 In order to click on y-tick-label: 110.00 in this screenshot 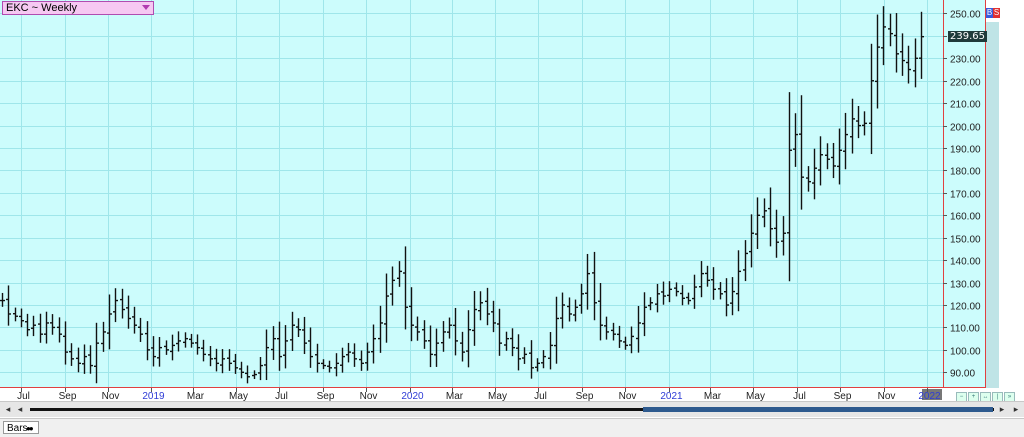, I will do `click(965, 329)`.